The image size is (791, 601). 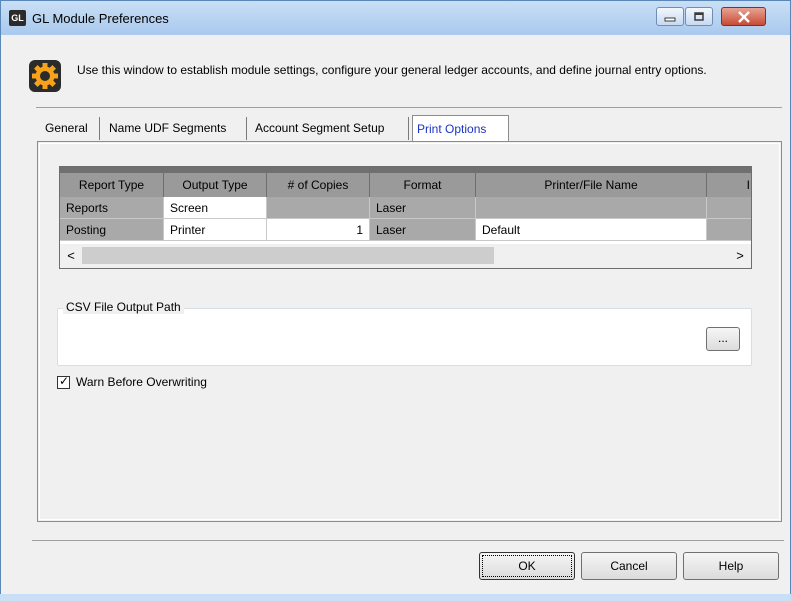 What do you see at coordinates (591, 208) in the screenshot?
I see `cell-printer-file-name` at bounding box center [591, 208].